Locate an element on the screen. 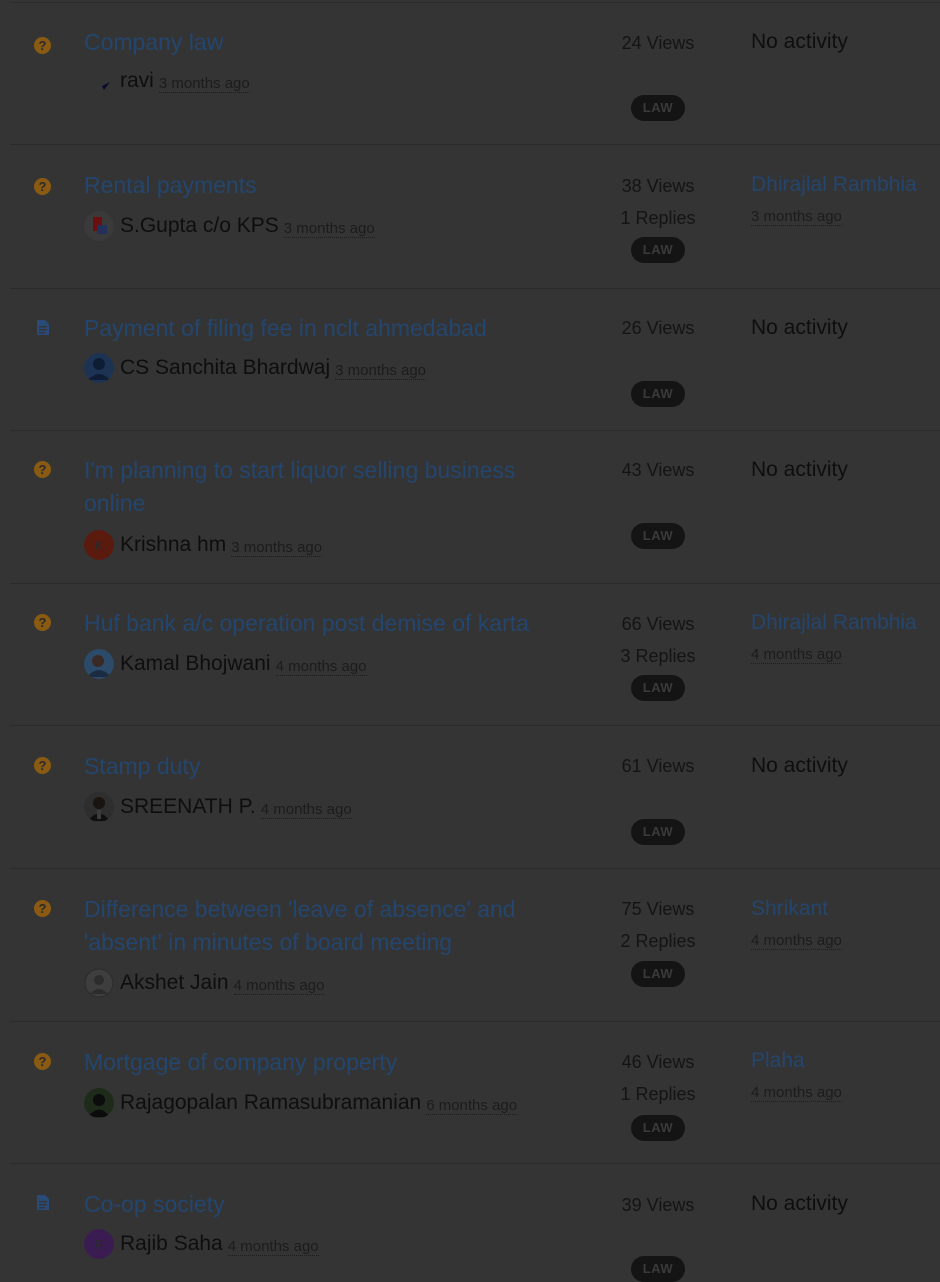 The image size is (940, 1282). last-activity: Shrikant 4 months ago is located at coordinates (796, 921).